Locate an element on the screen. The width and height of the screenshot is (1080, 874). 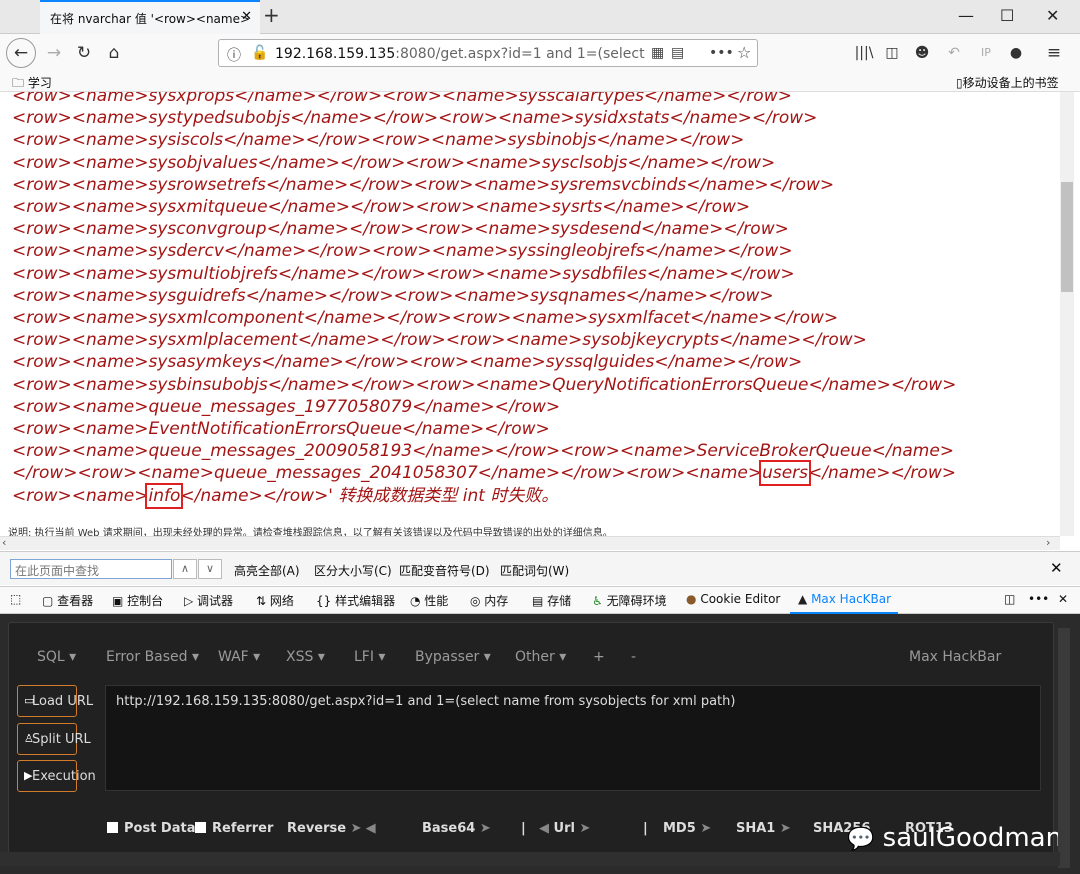
referrer-checkbox: Referrer is located at coordinates (234, 828).